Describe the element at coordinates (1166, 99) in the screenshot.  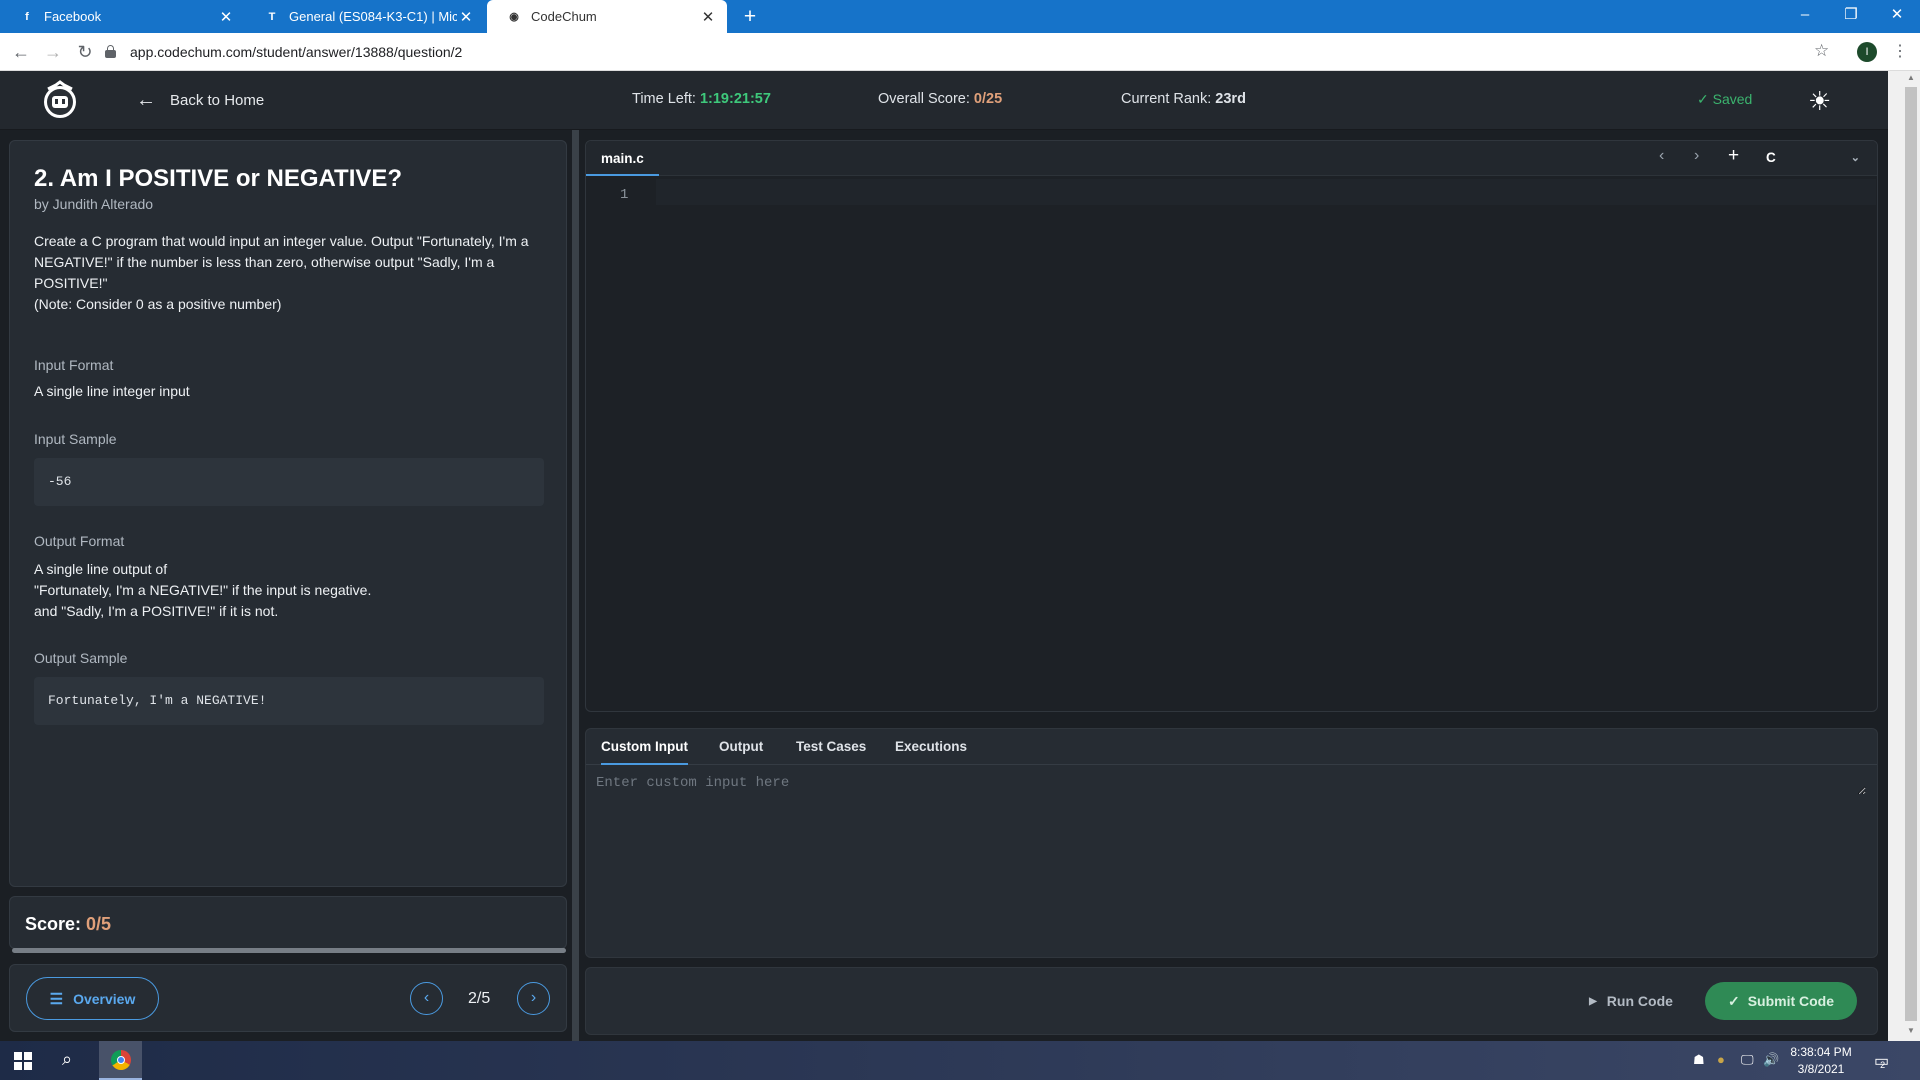
I see `current-rank-label: Current Rank:` at that location.